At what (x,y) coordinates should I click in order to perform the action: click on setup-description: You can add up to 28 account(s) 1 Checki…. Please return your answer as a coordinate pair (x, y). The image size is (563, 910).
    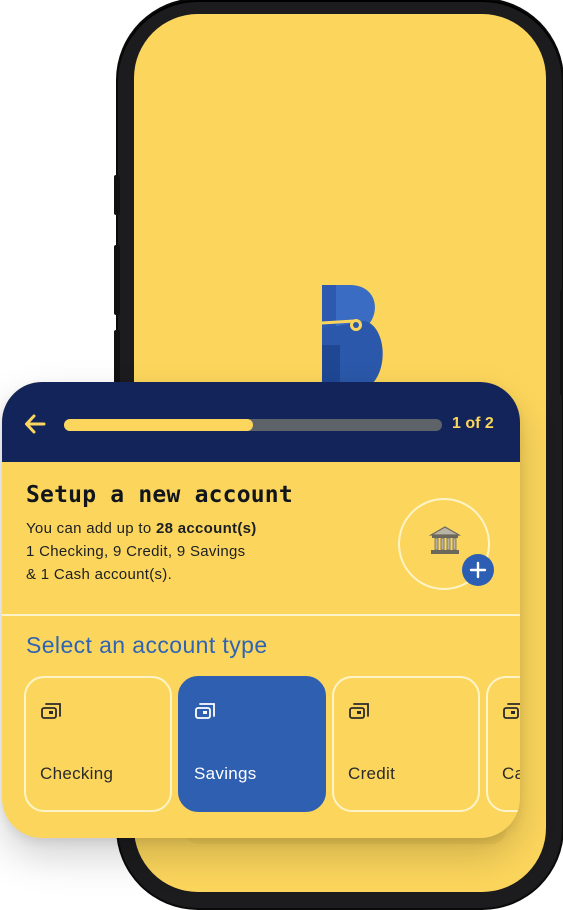
    Looking at the image, I should click on (211, 551).